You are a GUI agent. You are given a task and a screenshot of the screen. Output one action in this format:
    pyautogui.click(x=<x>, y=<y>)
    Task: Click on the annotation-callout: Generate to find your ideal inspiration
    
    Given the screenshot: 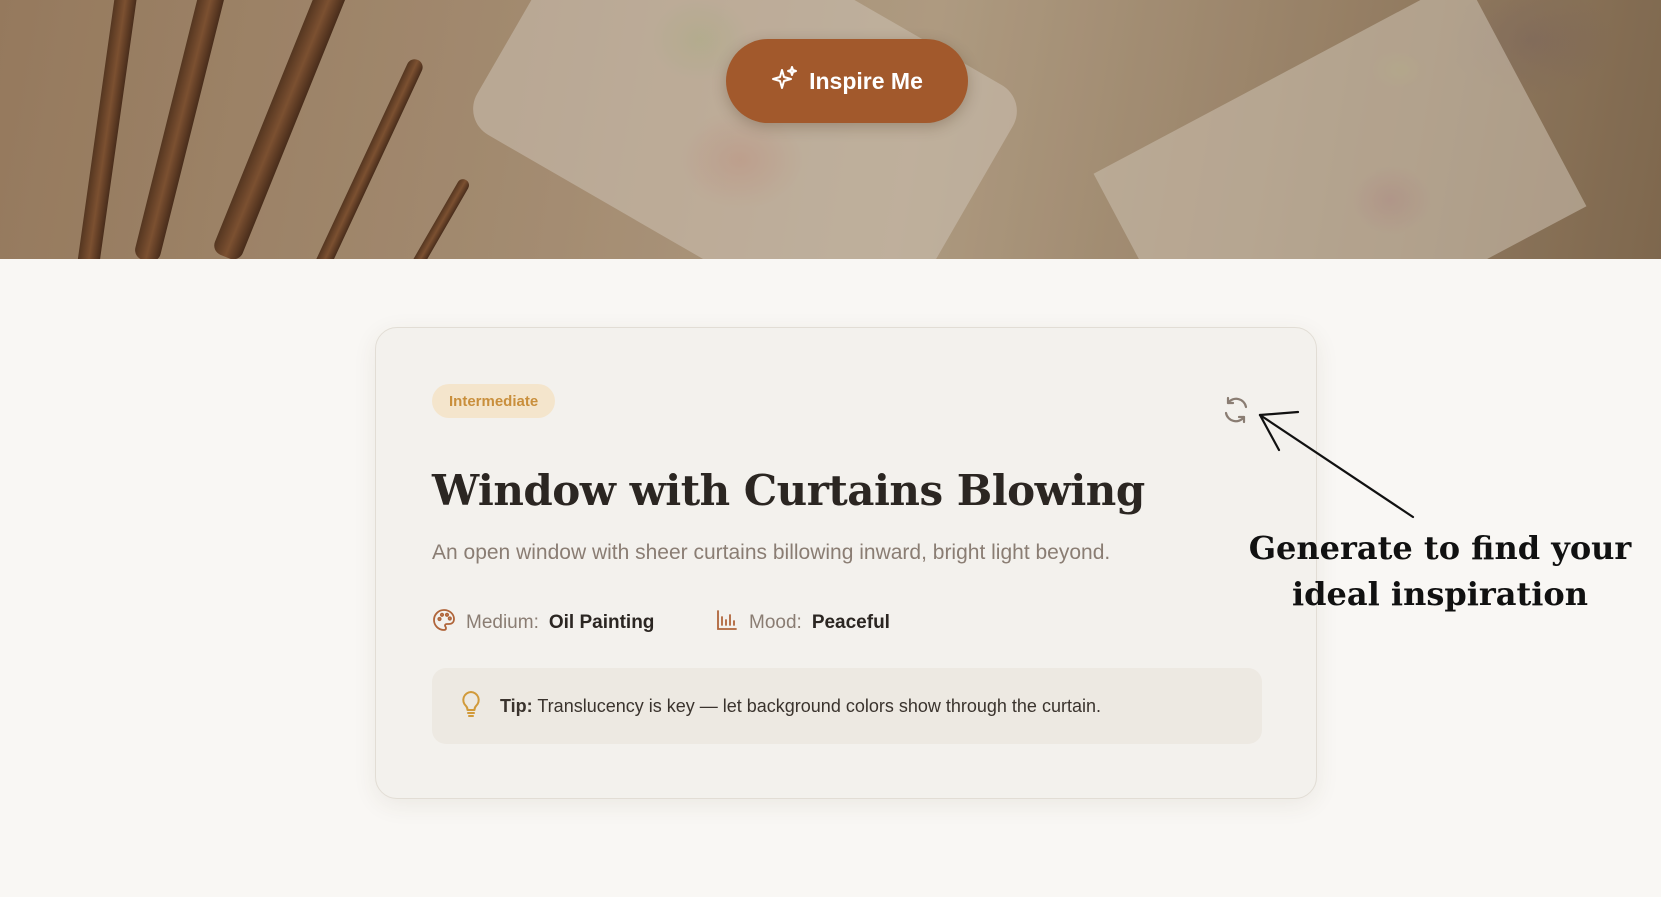 What is the action you would take?
    pyautogui.click(x=1440, y=571)
    